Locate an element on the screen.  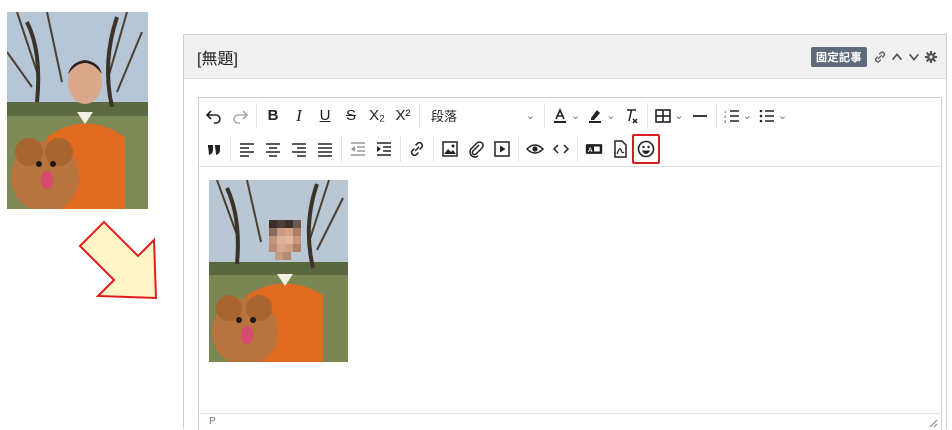
underline-button: U is located at coordinates (325, 116).